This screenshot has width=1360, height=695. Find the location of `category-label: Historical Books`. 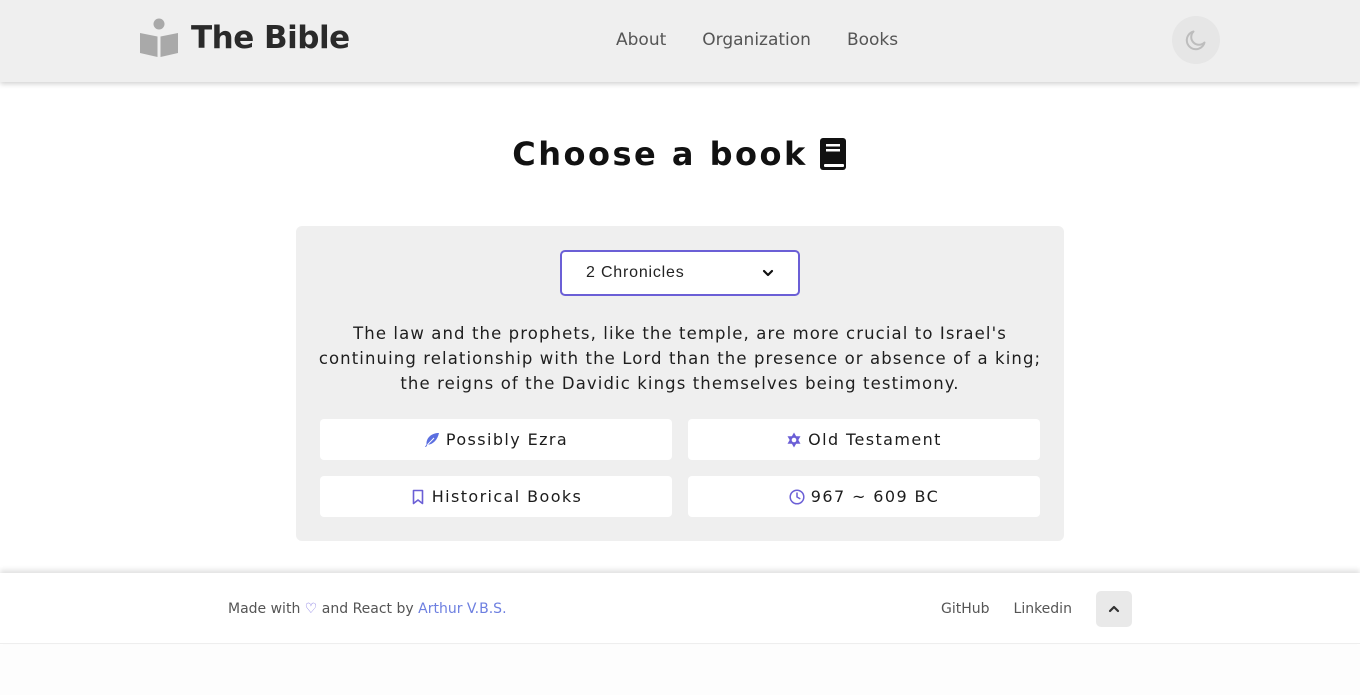

category-label: Historical Books is located at coordinates (507, 496).